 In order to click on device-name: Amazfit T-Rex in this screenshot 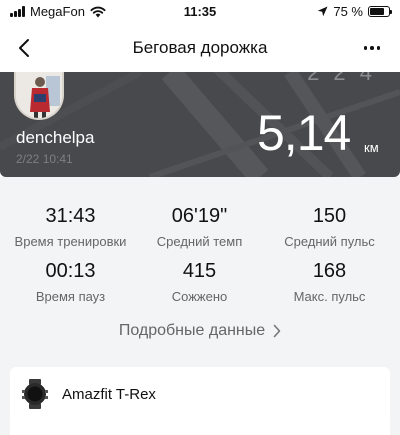, I will do `click(109, 394)`.